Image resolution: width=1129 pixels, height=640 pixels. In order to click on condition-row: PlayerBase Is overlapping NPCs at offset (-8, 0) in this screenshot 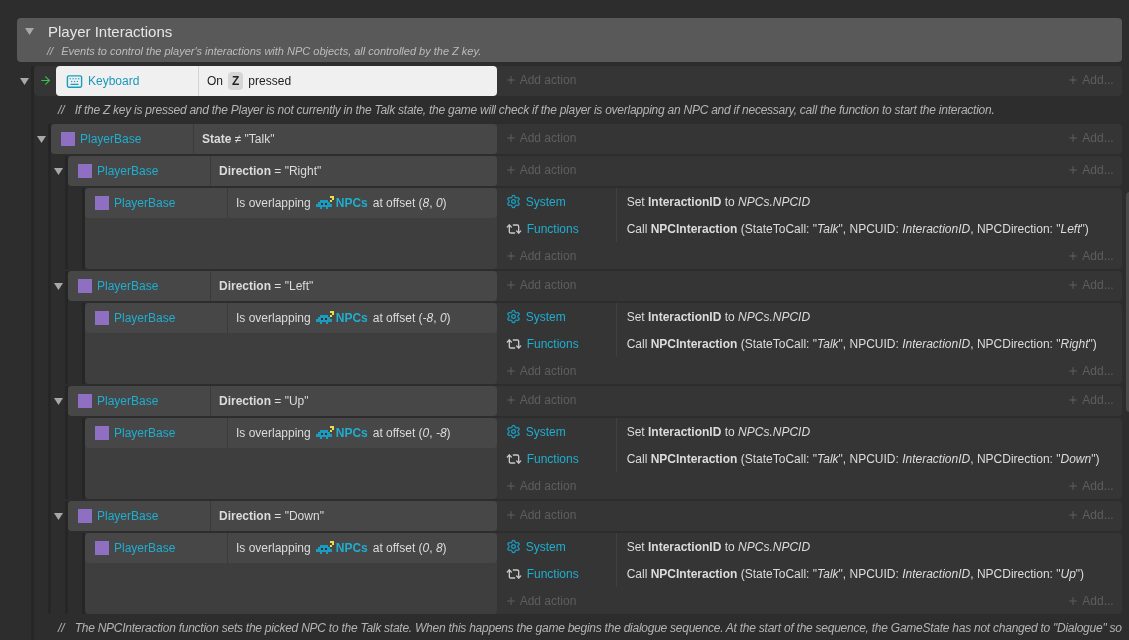, I will do `click(291, 318)`.